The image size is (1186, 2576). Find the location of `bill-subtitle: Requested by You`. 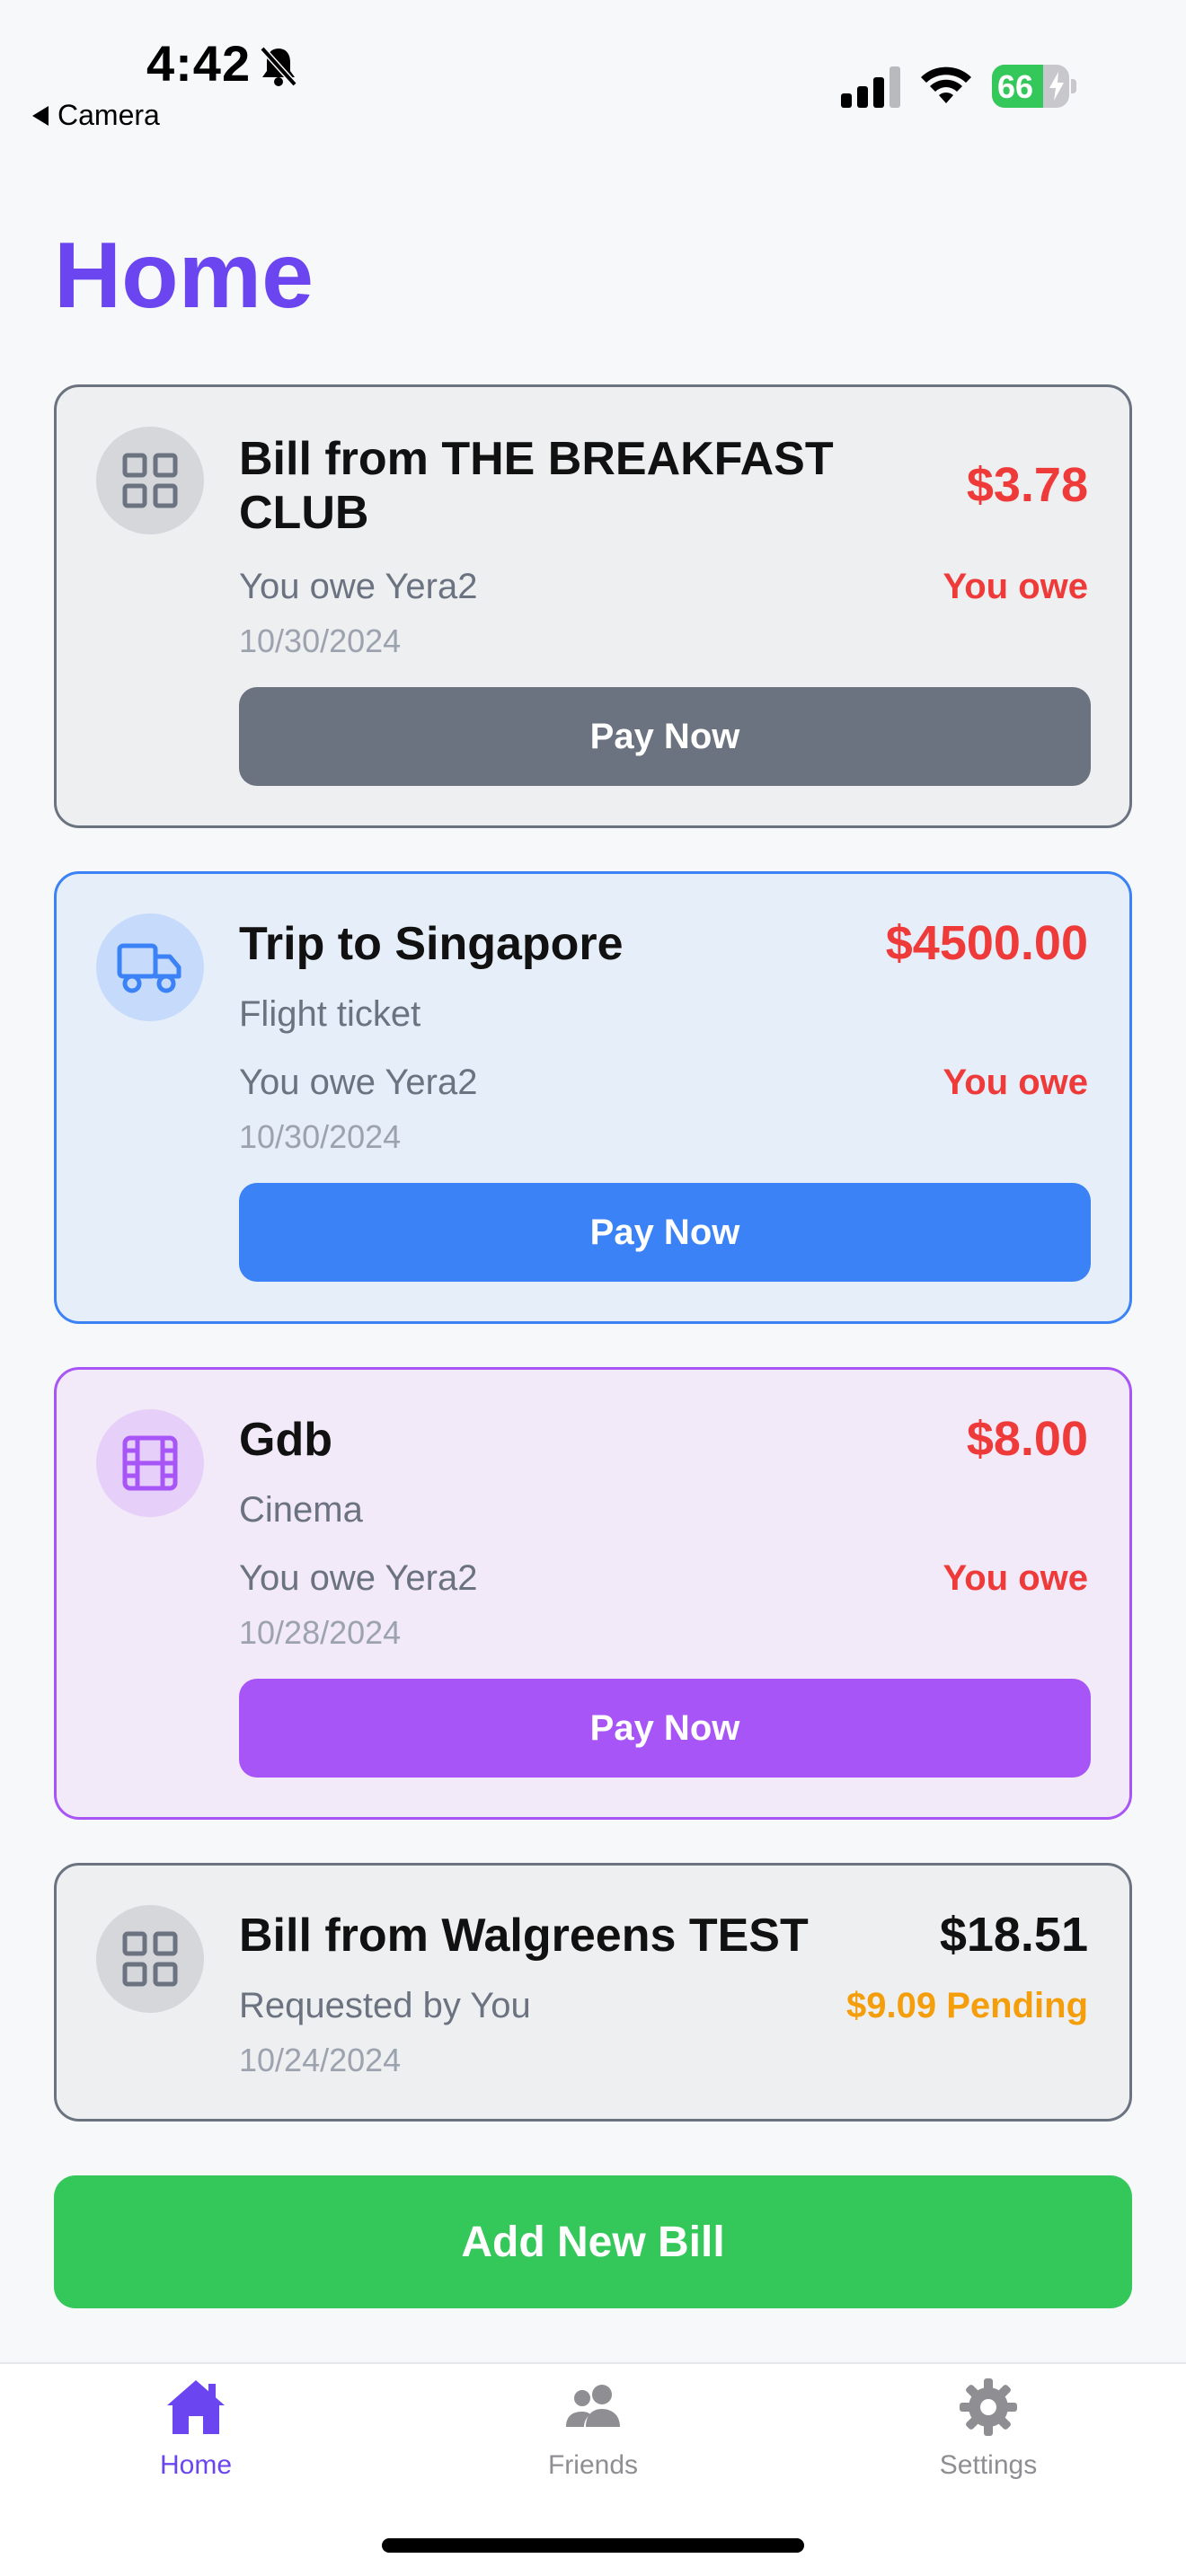

bill-subtitle: Requested by You is located at coordinates (385, 2005).